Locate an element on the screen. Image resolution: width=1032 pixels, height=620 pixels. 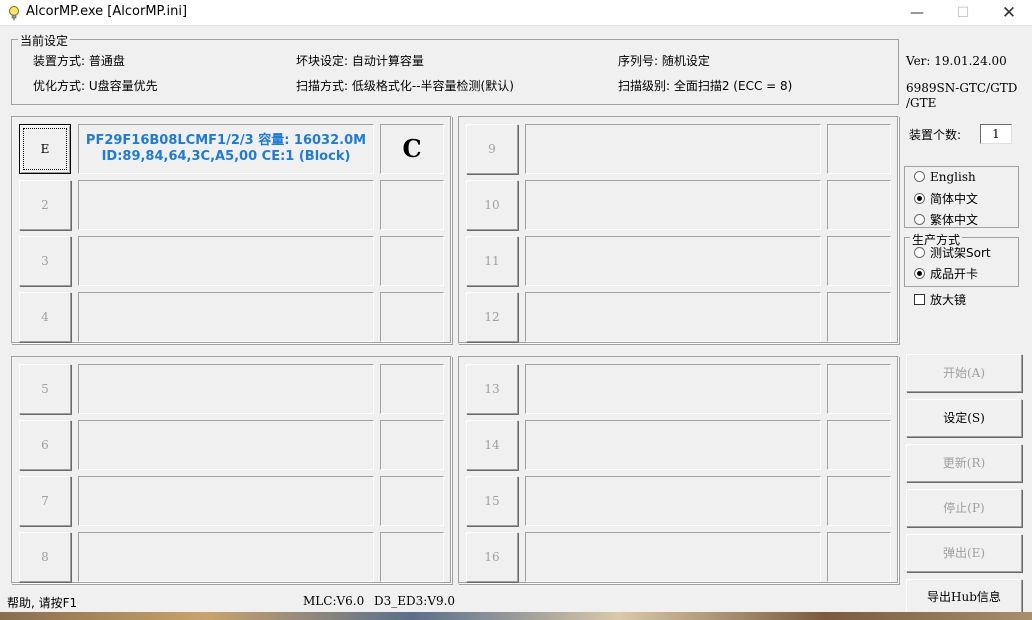
port-button-16: 16 is located at coordinates (492, 557).